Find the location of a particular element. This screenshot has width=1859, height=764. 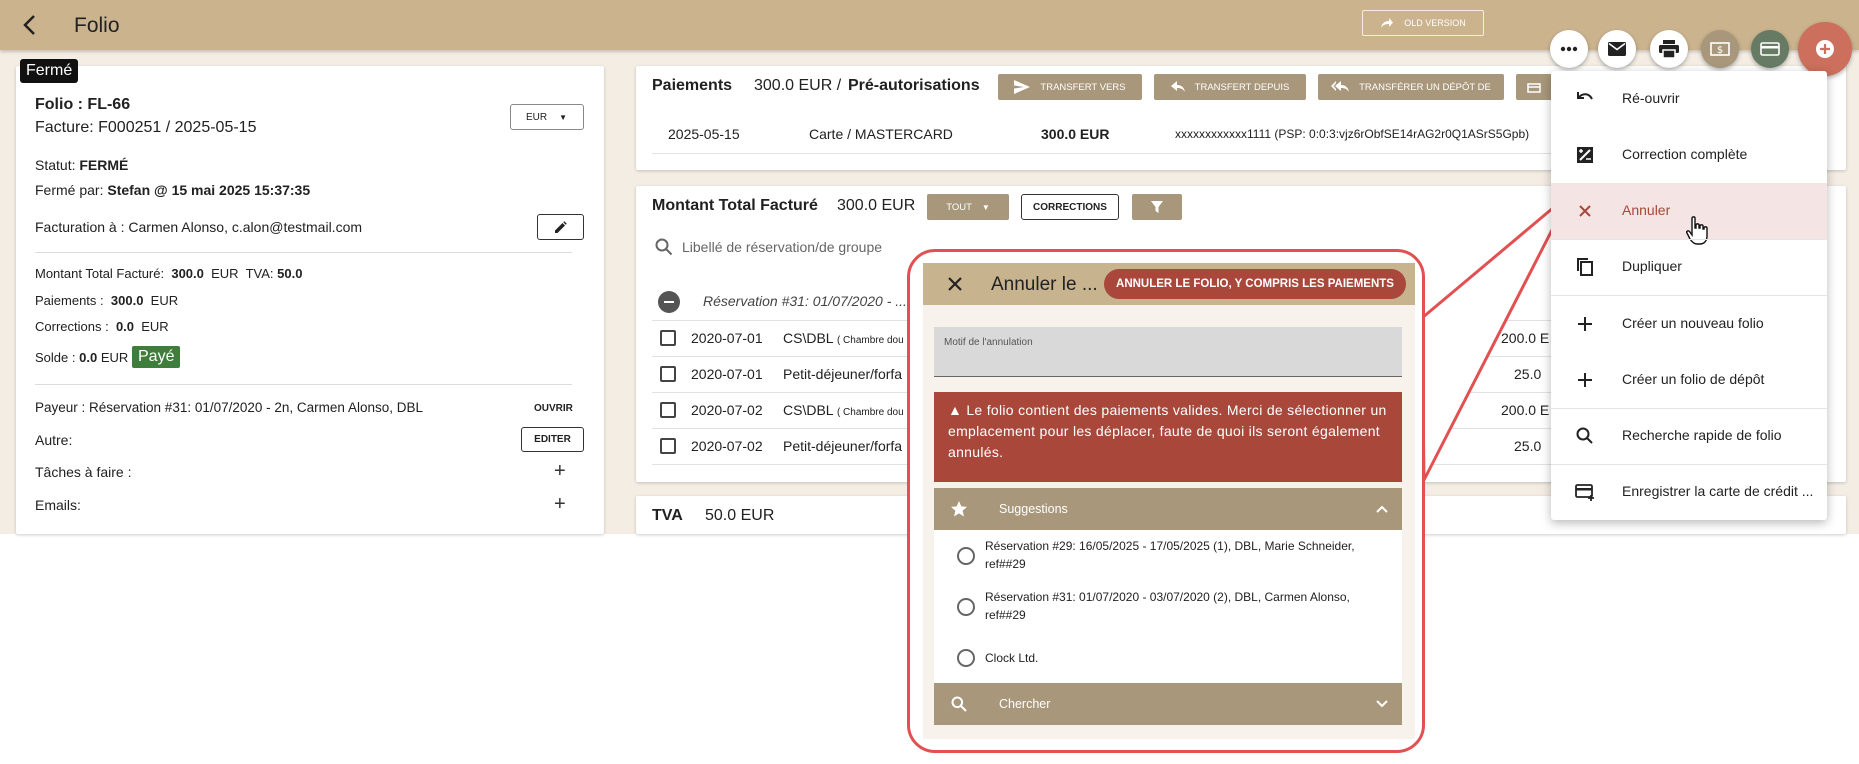

status-badge: Fermé is located at coordinates (49, 71).